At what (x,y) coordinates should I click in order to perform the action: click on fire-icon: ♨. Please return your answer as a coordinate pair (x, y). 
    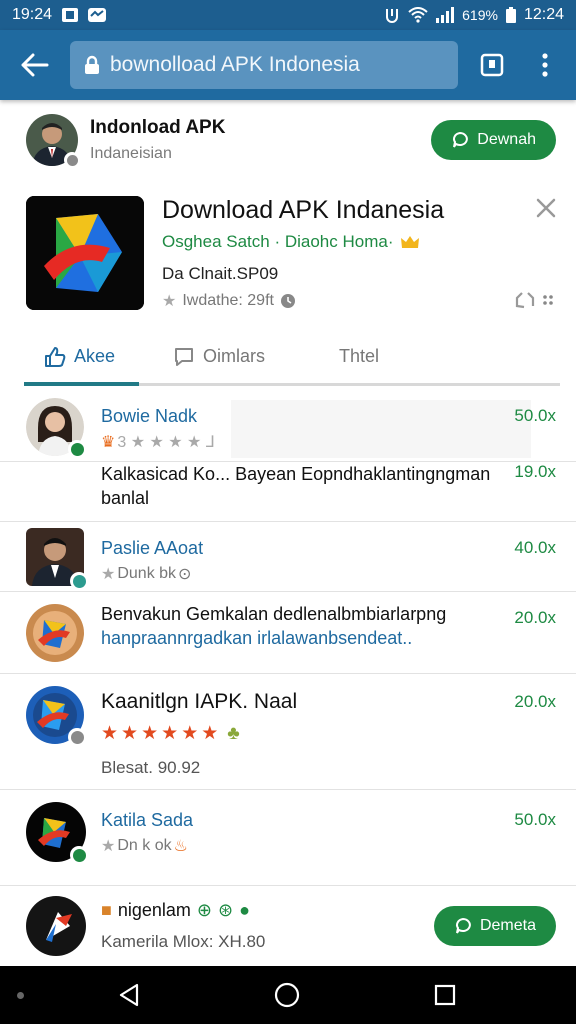
    Looking at the image, I should click on (180, 846).